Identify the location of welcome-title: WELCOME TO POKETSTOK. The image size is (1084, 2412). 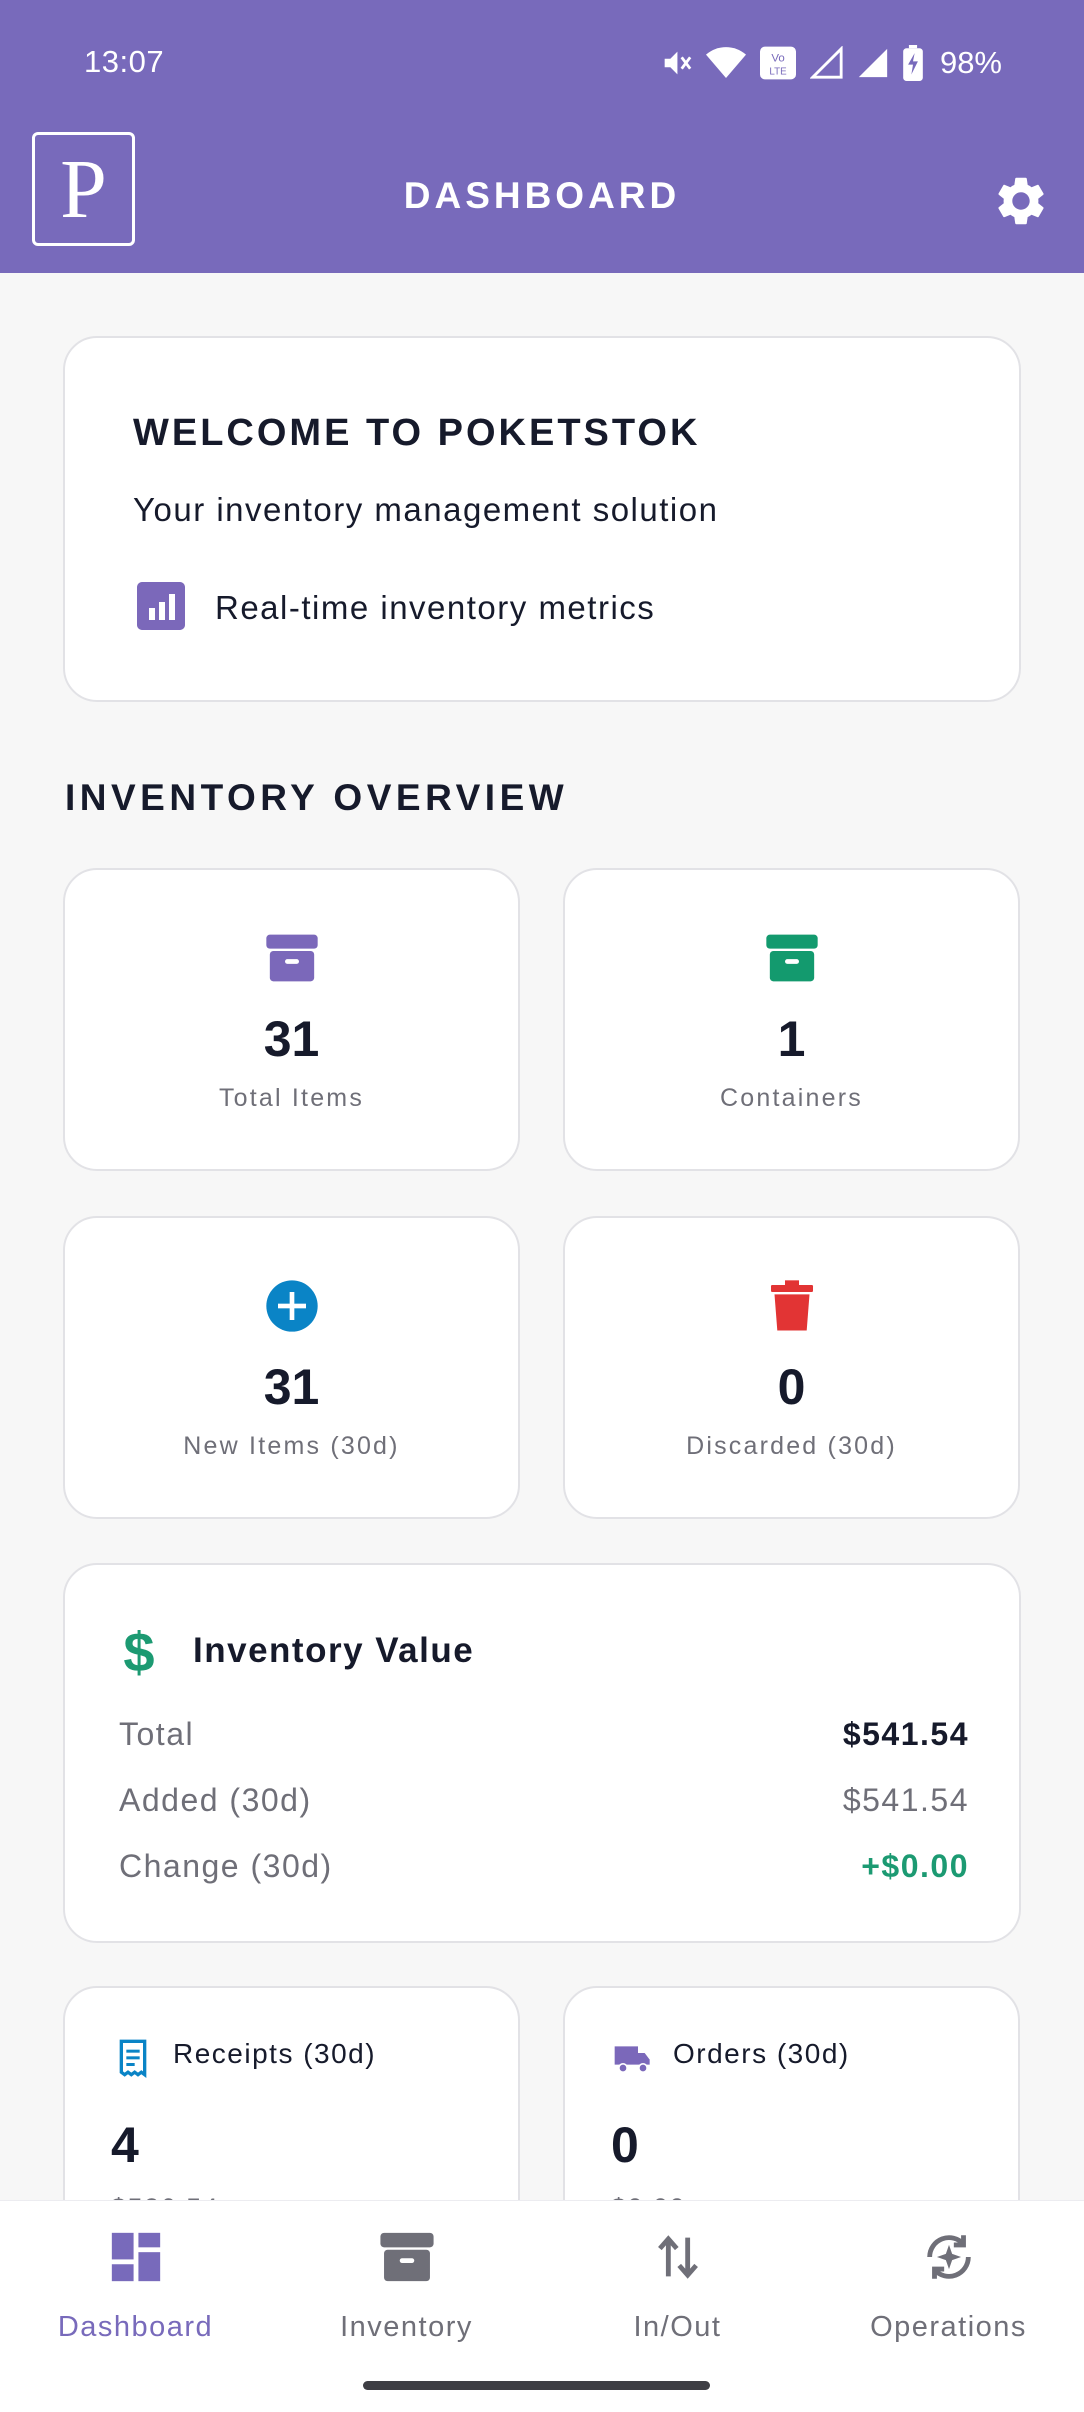
(417, 433).